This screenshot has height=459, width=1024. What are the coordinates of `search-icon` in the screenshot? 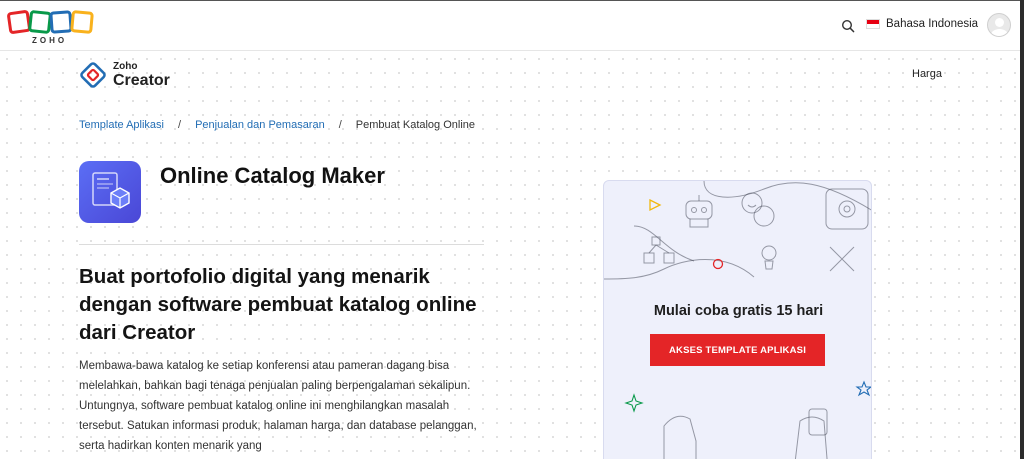 It's located at (848, 26).